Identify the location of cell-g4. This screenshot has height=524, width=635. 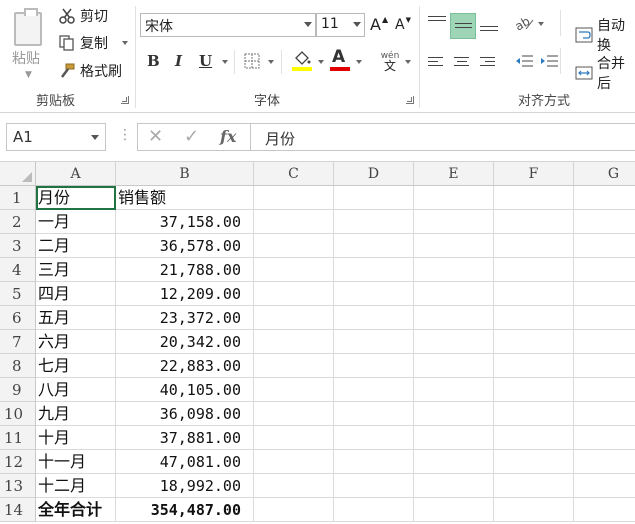
(604, 270).